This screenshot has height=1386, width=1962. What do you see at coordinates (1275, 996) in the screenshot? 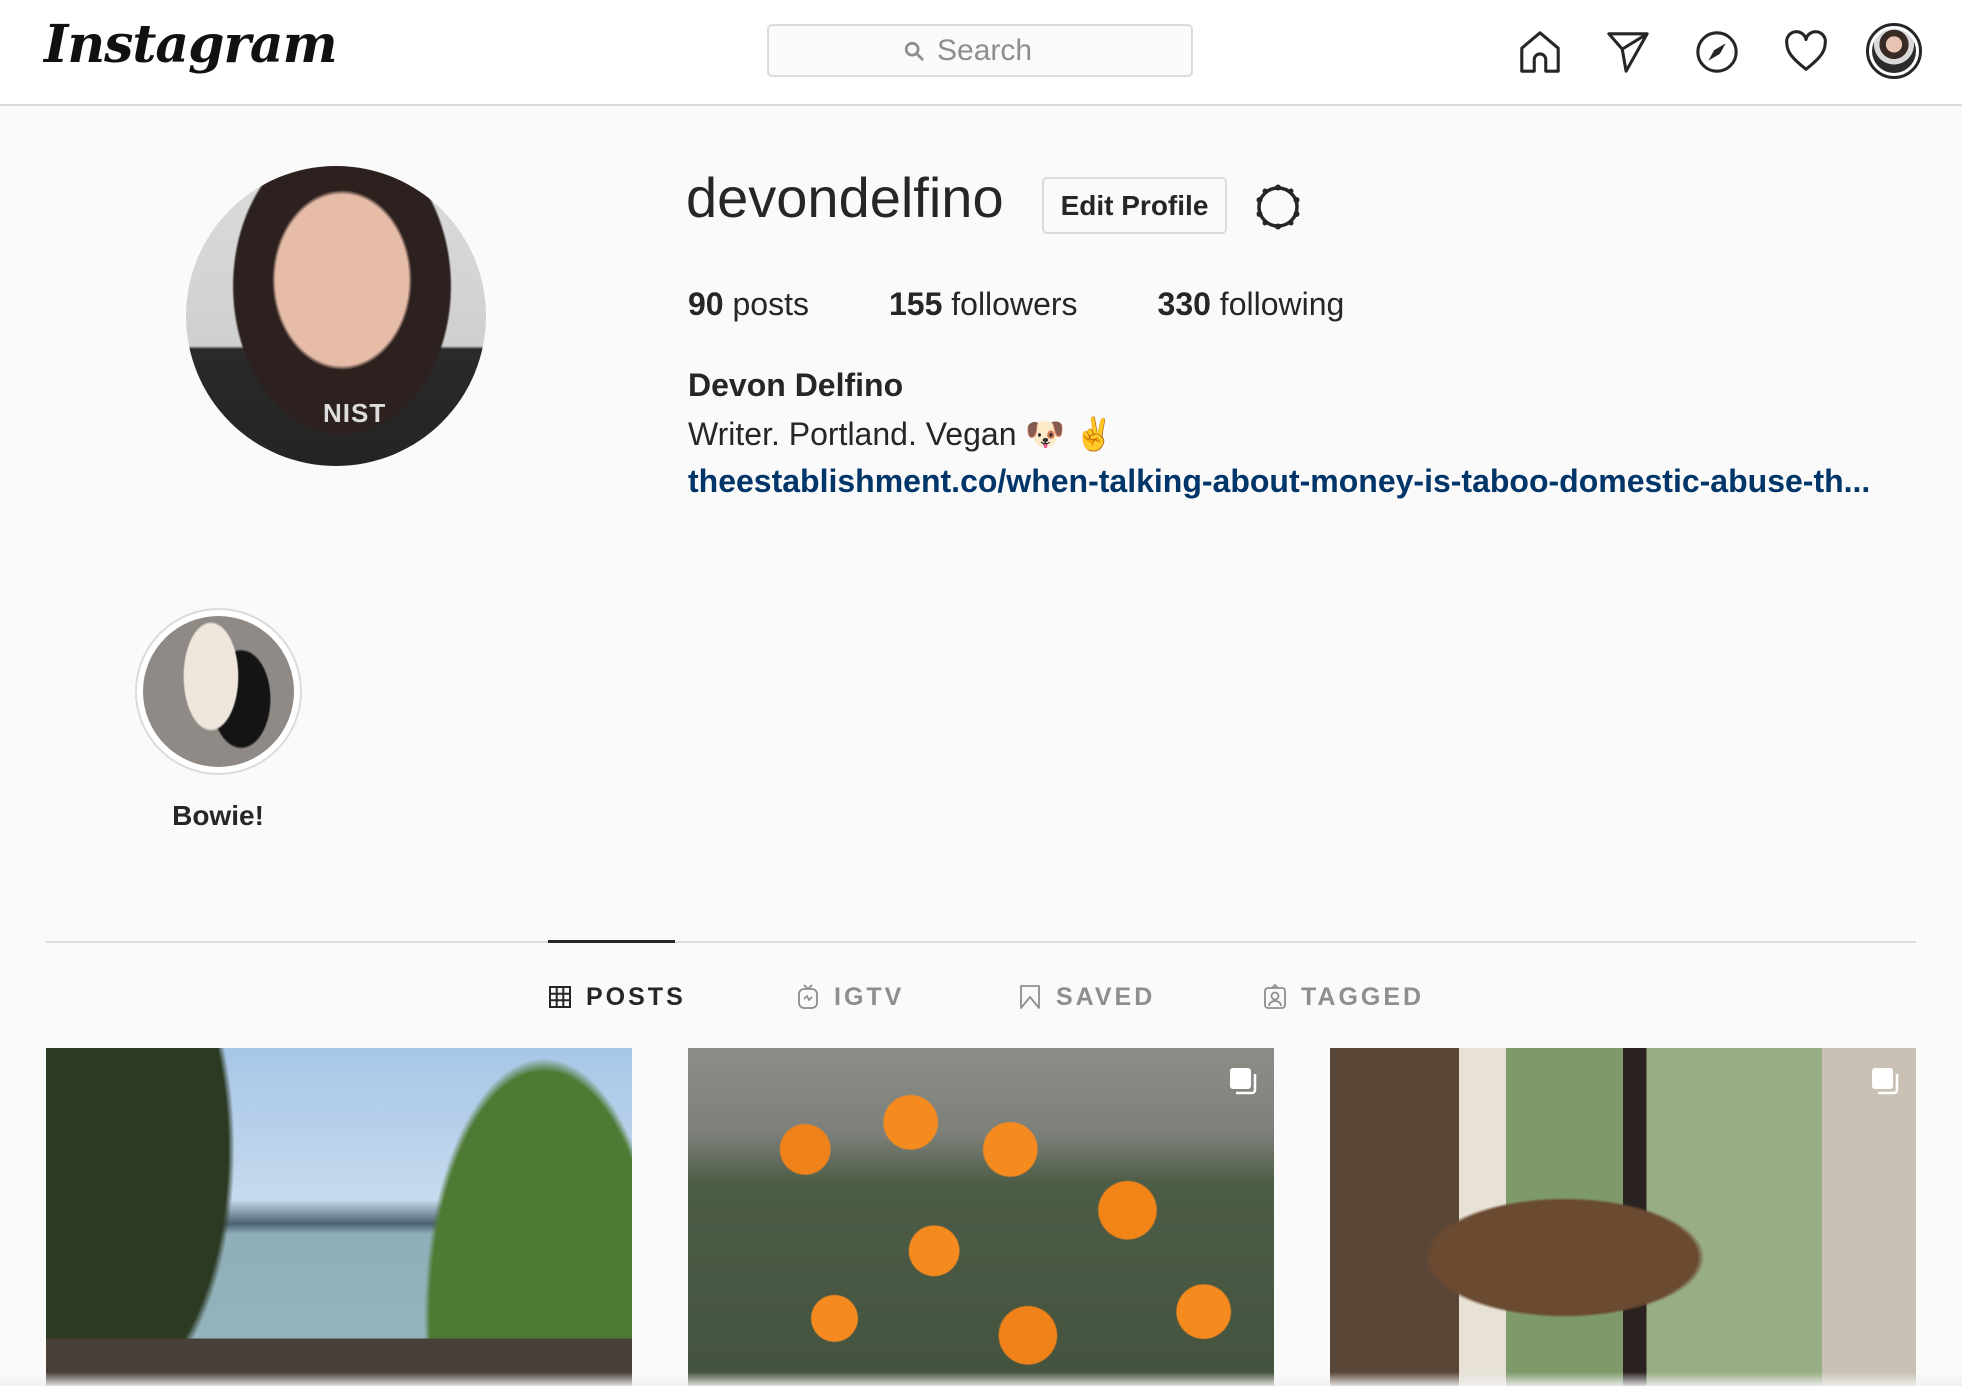
I see `tagged-person-icon` at bounding box center [1275, 996].